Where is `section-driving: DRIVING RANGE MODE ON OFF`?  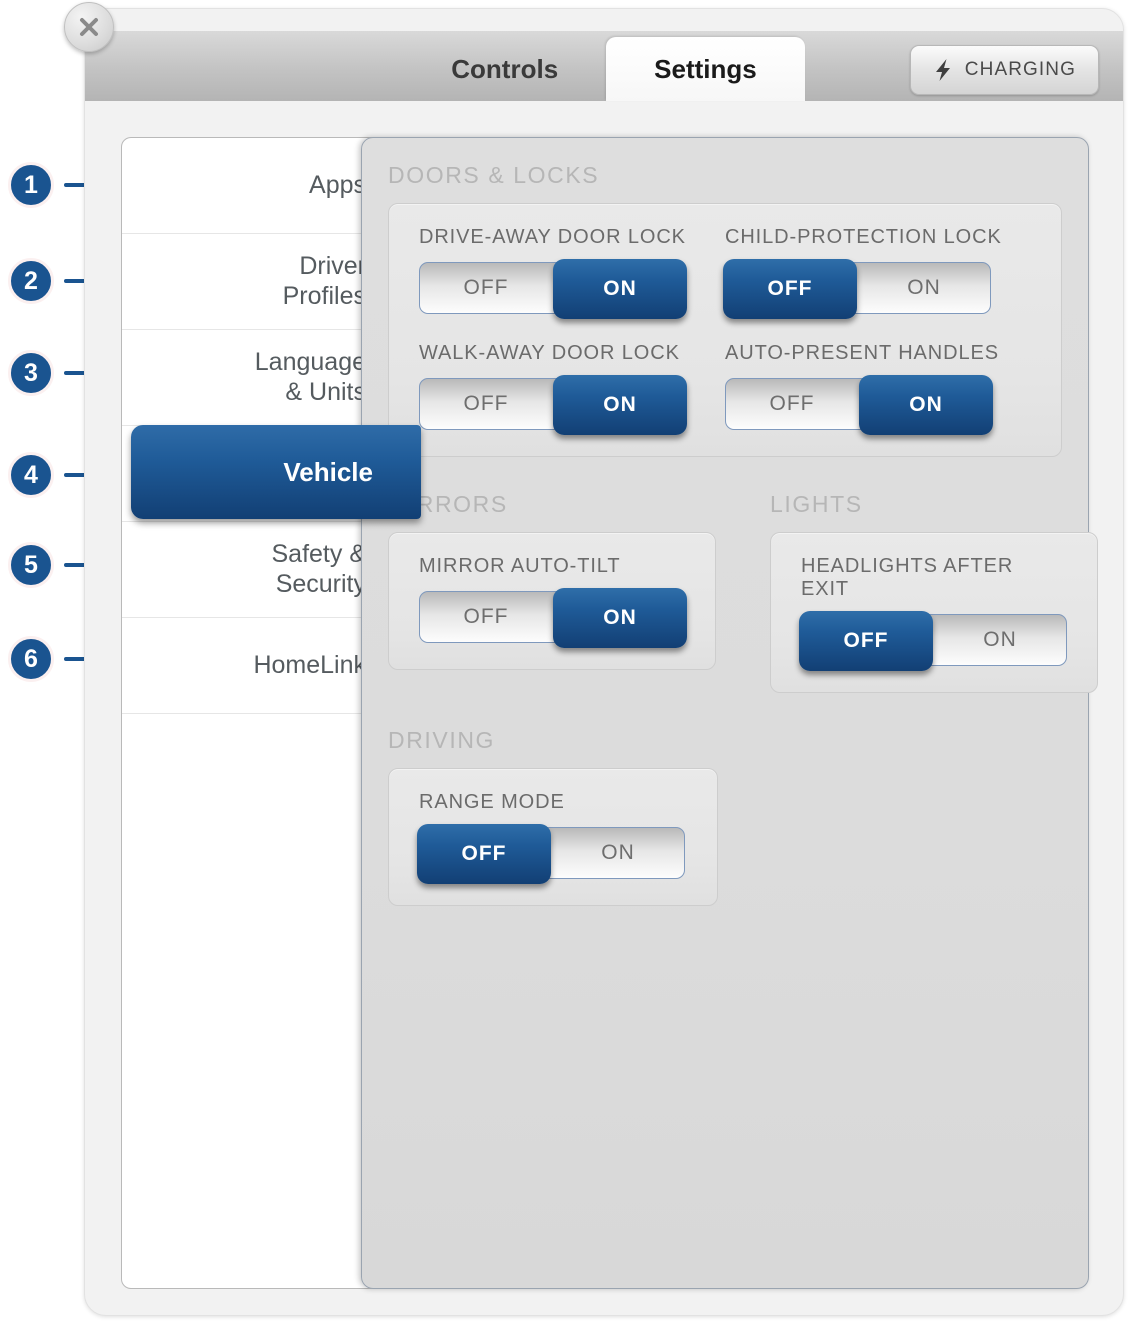
section-driving: DRIVING RANGE MODE ON OFF is located at coordinates (725, 816).